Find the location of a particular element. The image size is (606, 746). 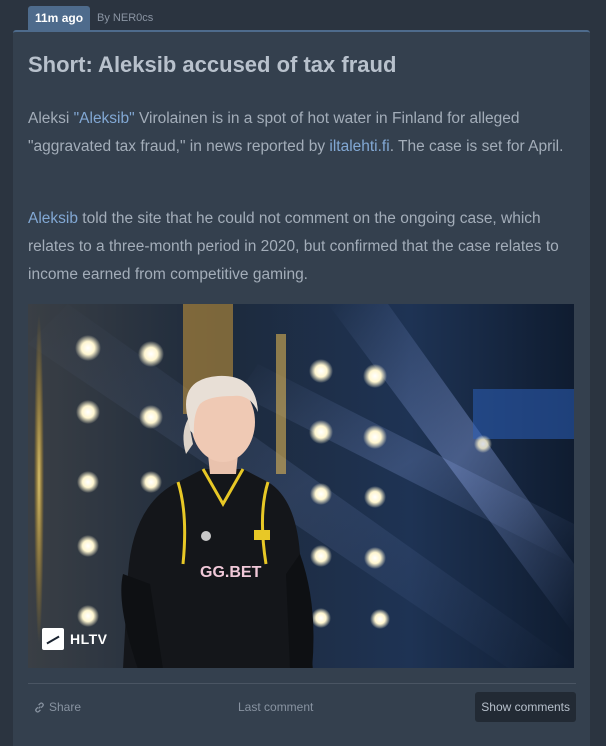

footer-divider is located at coordinates (302, 683).